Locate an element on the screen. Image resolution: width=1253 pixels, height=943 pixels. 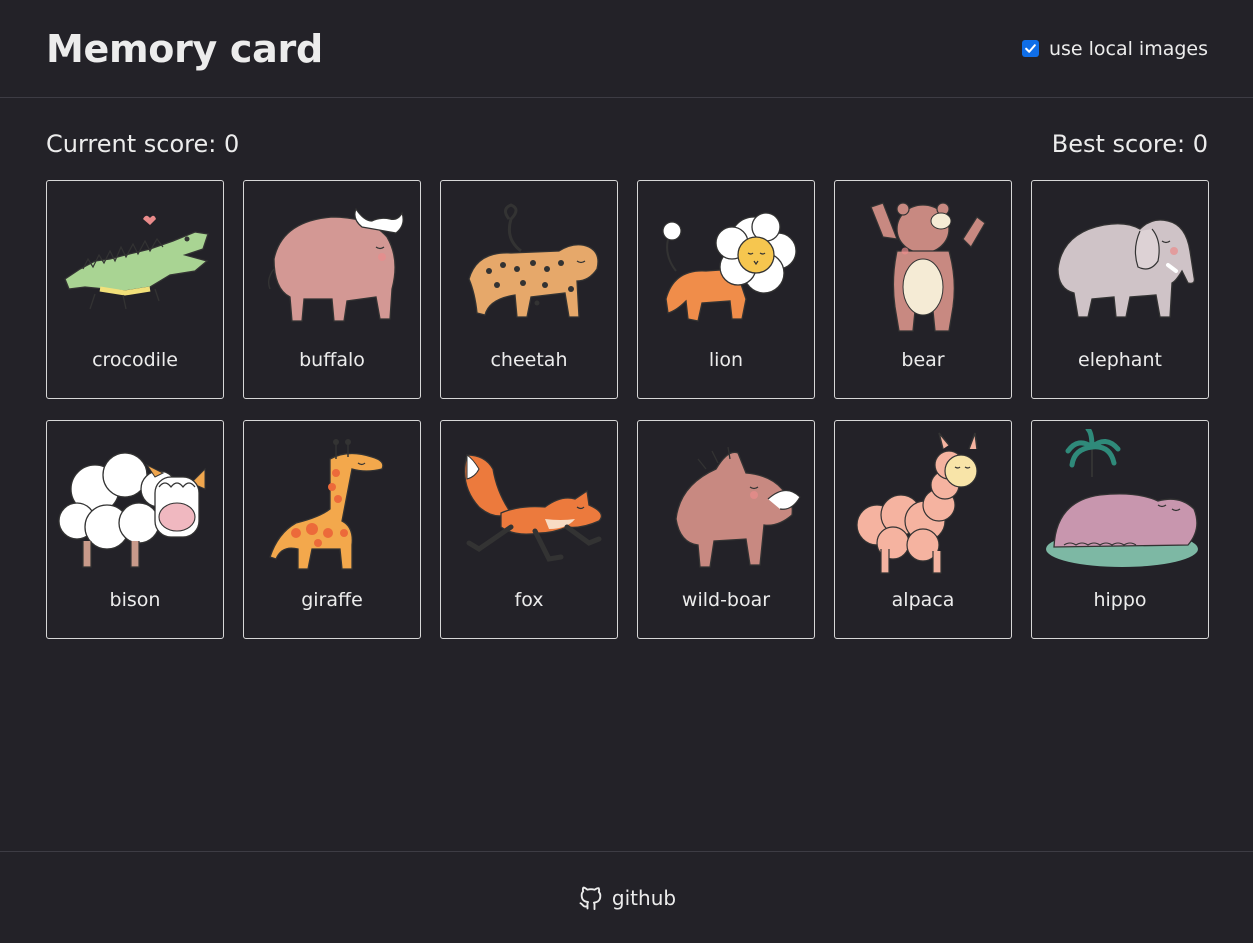
bear-image is located at coordinates (923, 264).